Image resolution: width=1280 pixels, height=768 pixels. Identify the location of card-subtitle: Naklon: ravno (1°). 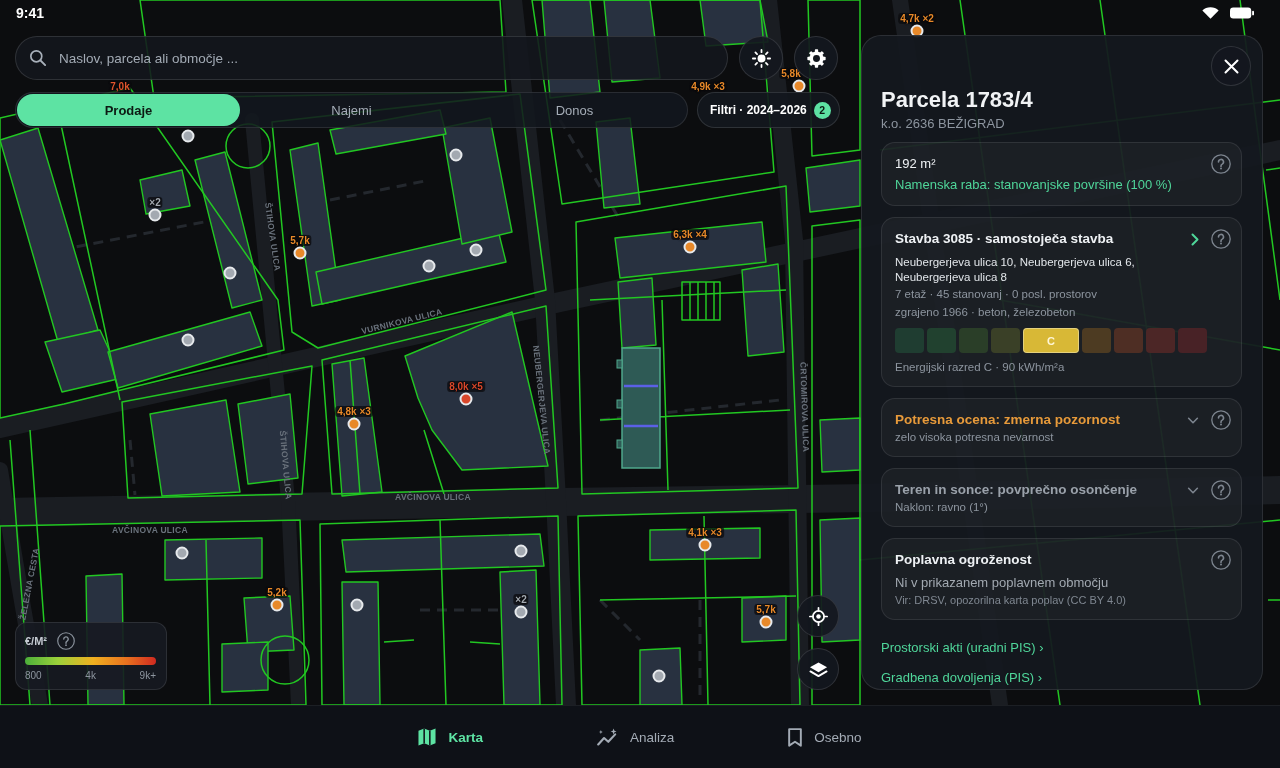
(942, 507).